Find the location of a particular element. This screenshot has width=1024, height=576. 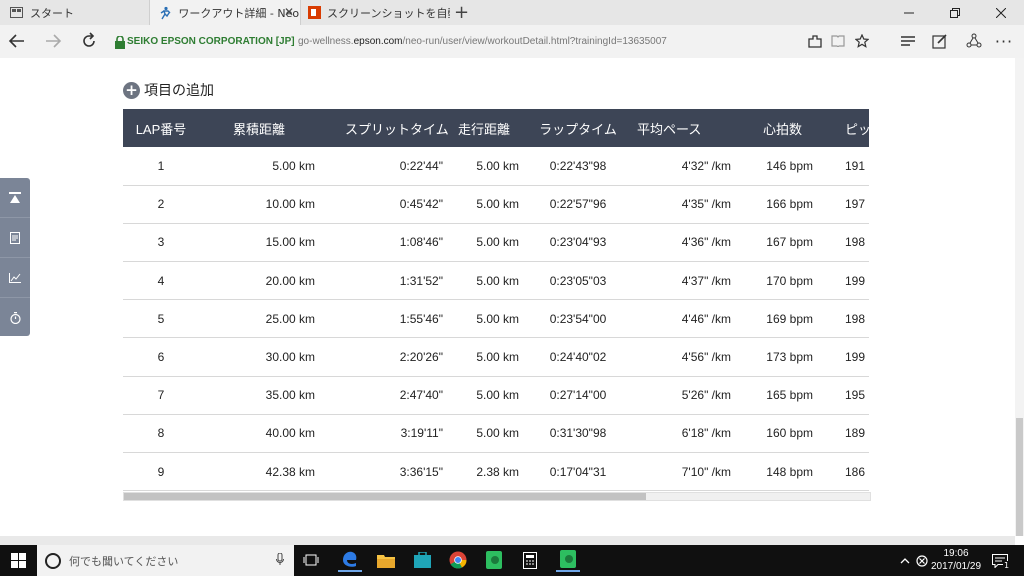

cumulative-distance-cell: 35.00 km is located at coordinates (290, 395).